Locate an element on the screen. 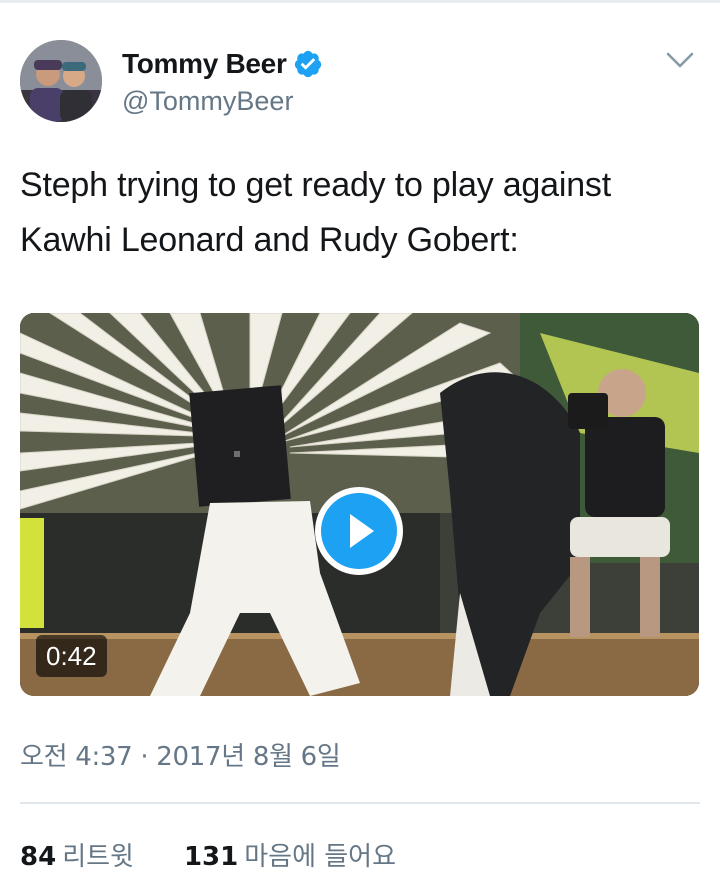 The image size is (720, 893). verified-badge-icon is located at coordinates (307, 64).